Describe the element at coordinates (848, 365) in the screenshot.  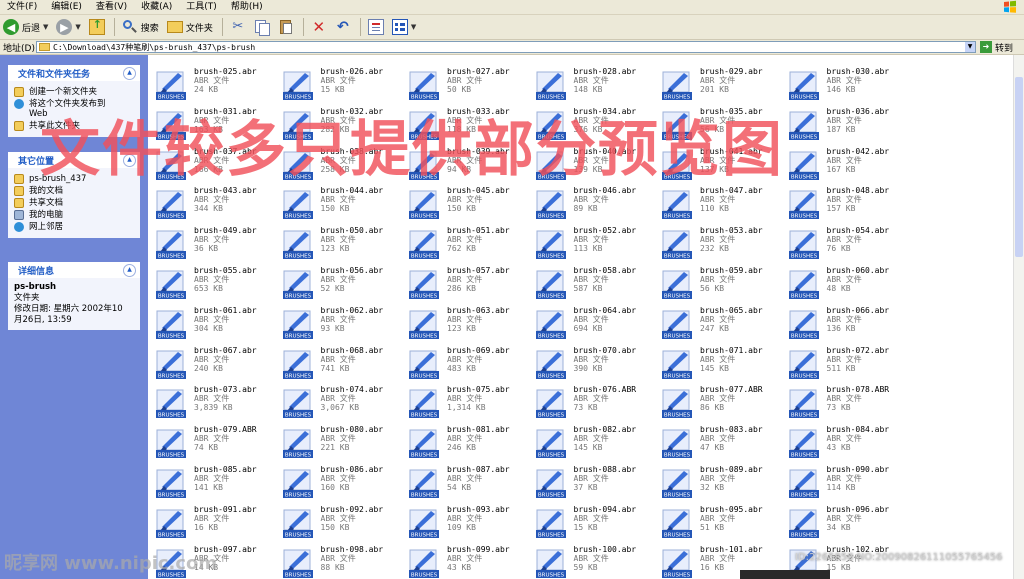
I see `file-item: BRUSHES brush-072.abr ABR 文件 511 KB` at that location.